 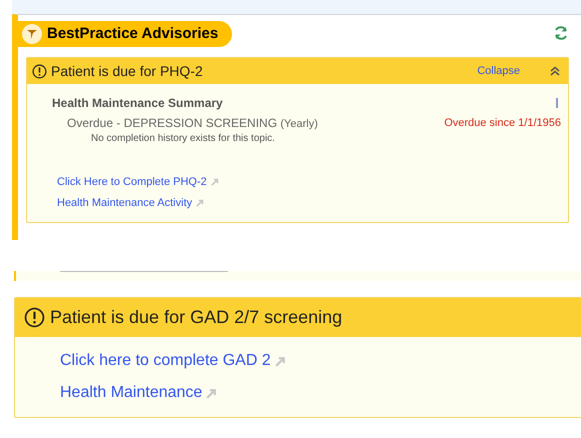 What do you see at coordinates (555, 71) in the screenshot?
I see `chevron-icon` at bounding box center [555, 71].